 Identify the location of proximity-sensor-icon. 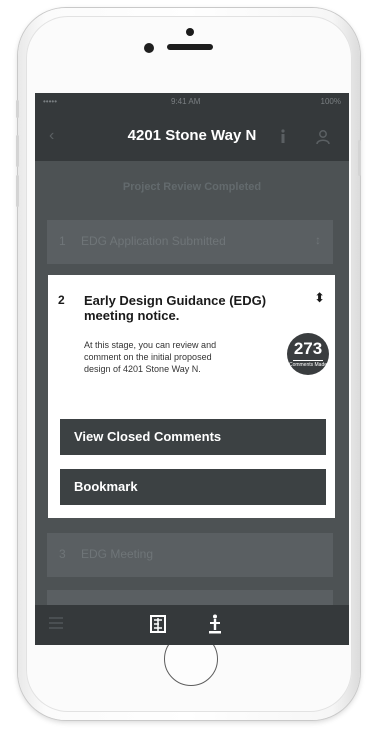
(190, 32).